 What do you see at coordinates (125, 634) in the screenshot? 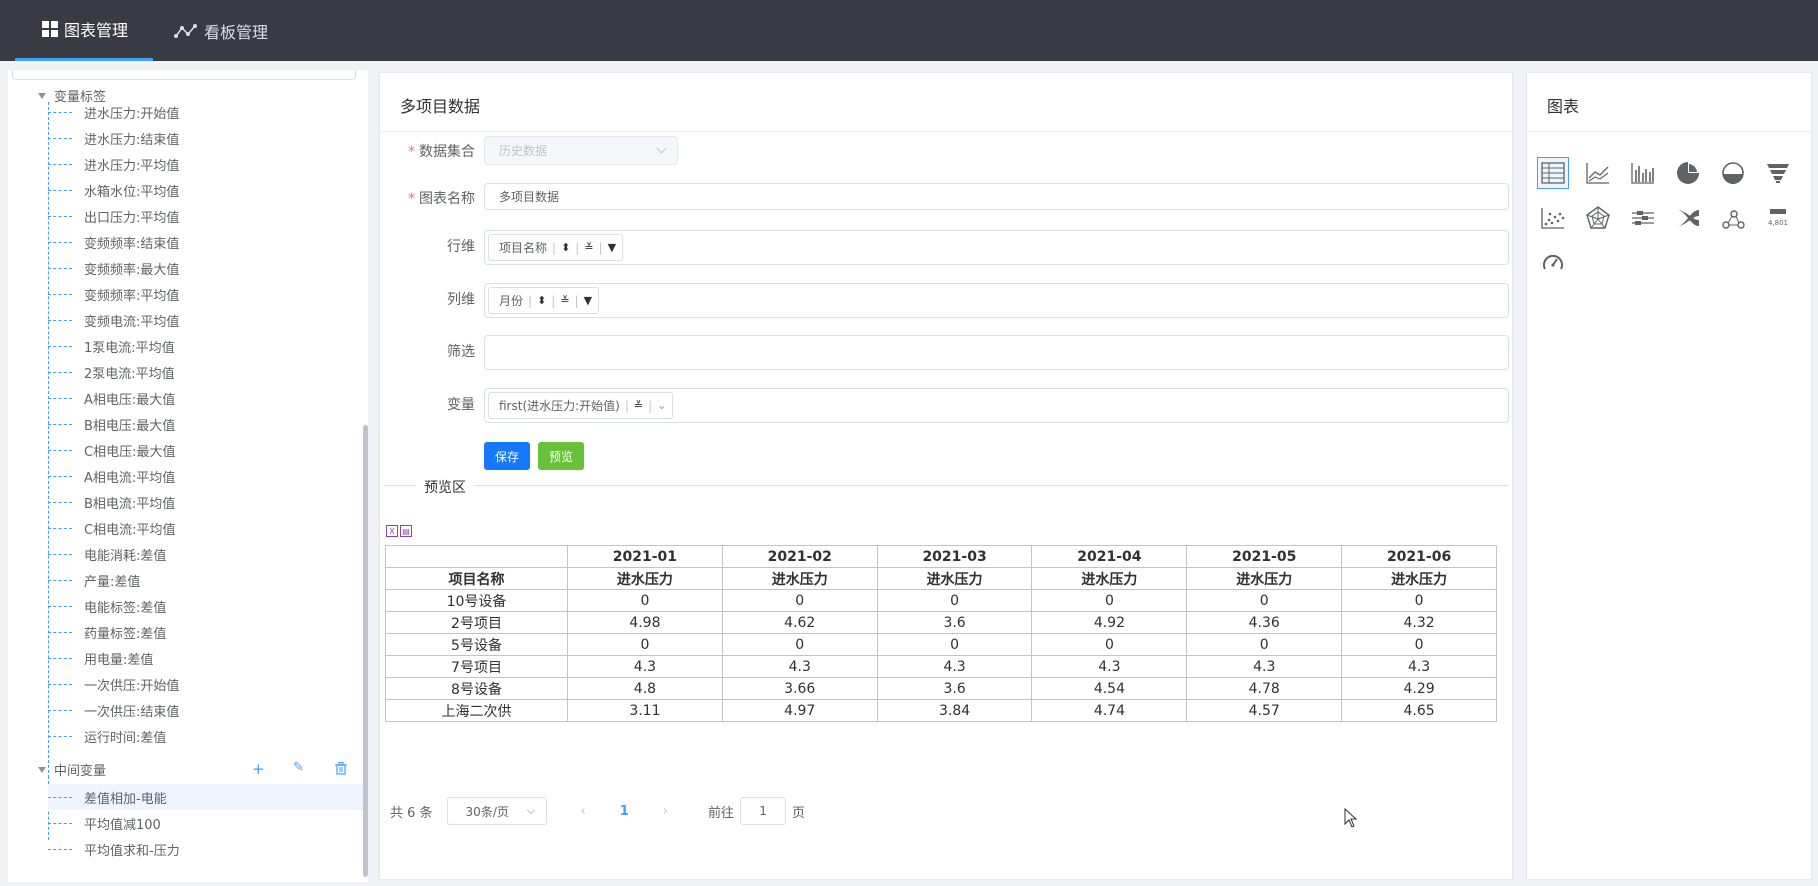
I see `tree-item-label: 药量标签:差值` at bounding box center [125, 634].